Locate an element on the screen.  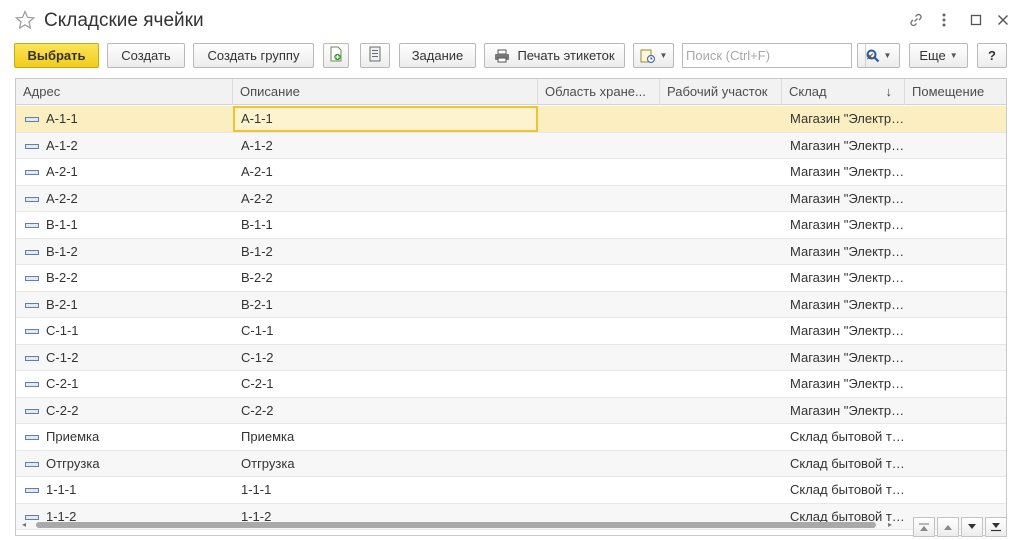
cell-warehouse: Склад бытовой техники is located at coordinates (843, 464).